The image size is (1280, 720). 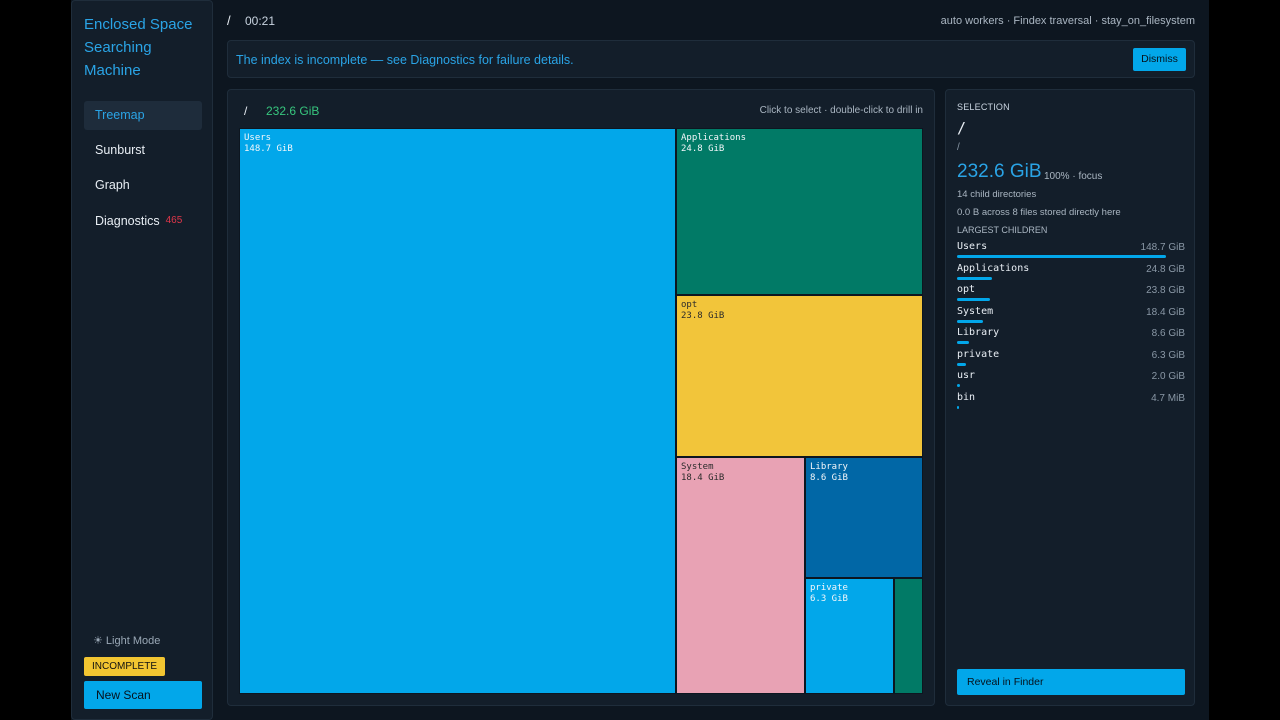 I want to click on treemap-tile-library: Library 8.6 GiB, so click(x=864, y=517).